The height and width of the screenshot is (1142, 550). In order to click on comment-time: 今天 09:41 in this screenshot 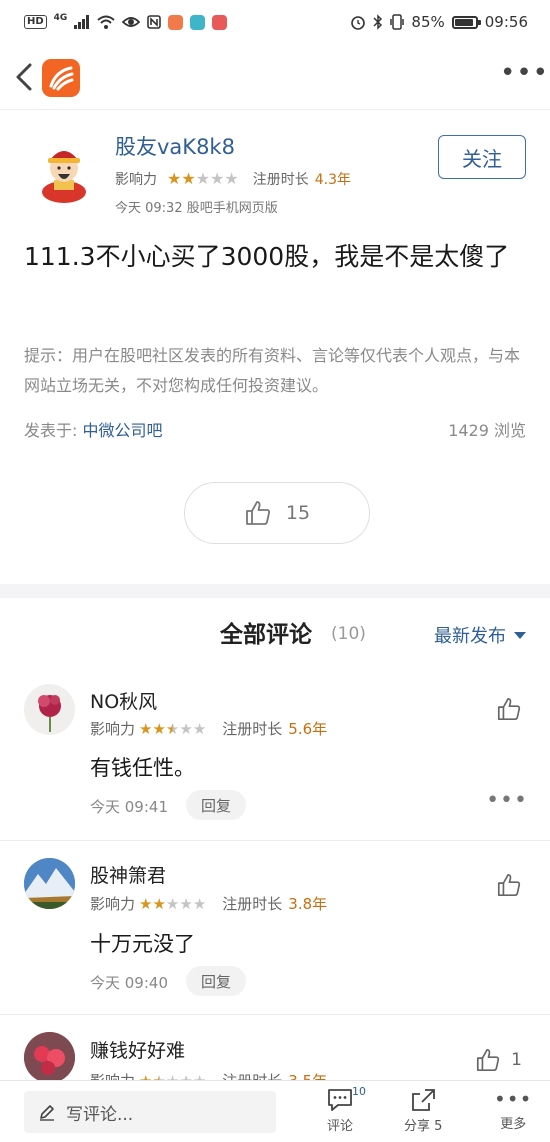, I will do `click(129, 807)`.